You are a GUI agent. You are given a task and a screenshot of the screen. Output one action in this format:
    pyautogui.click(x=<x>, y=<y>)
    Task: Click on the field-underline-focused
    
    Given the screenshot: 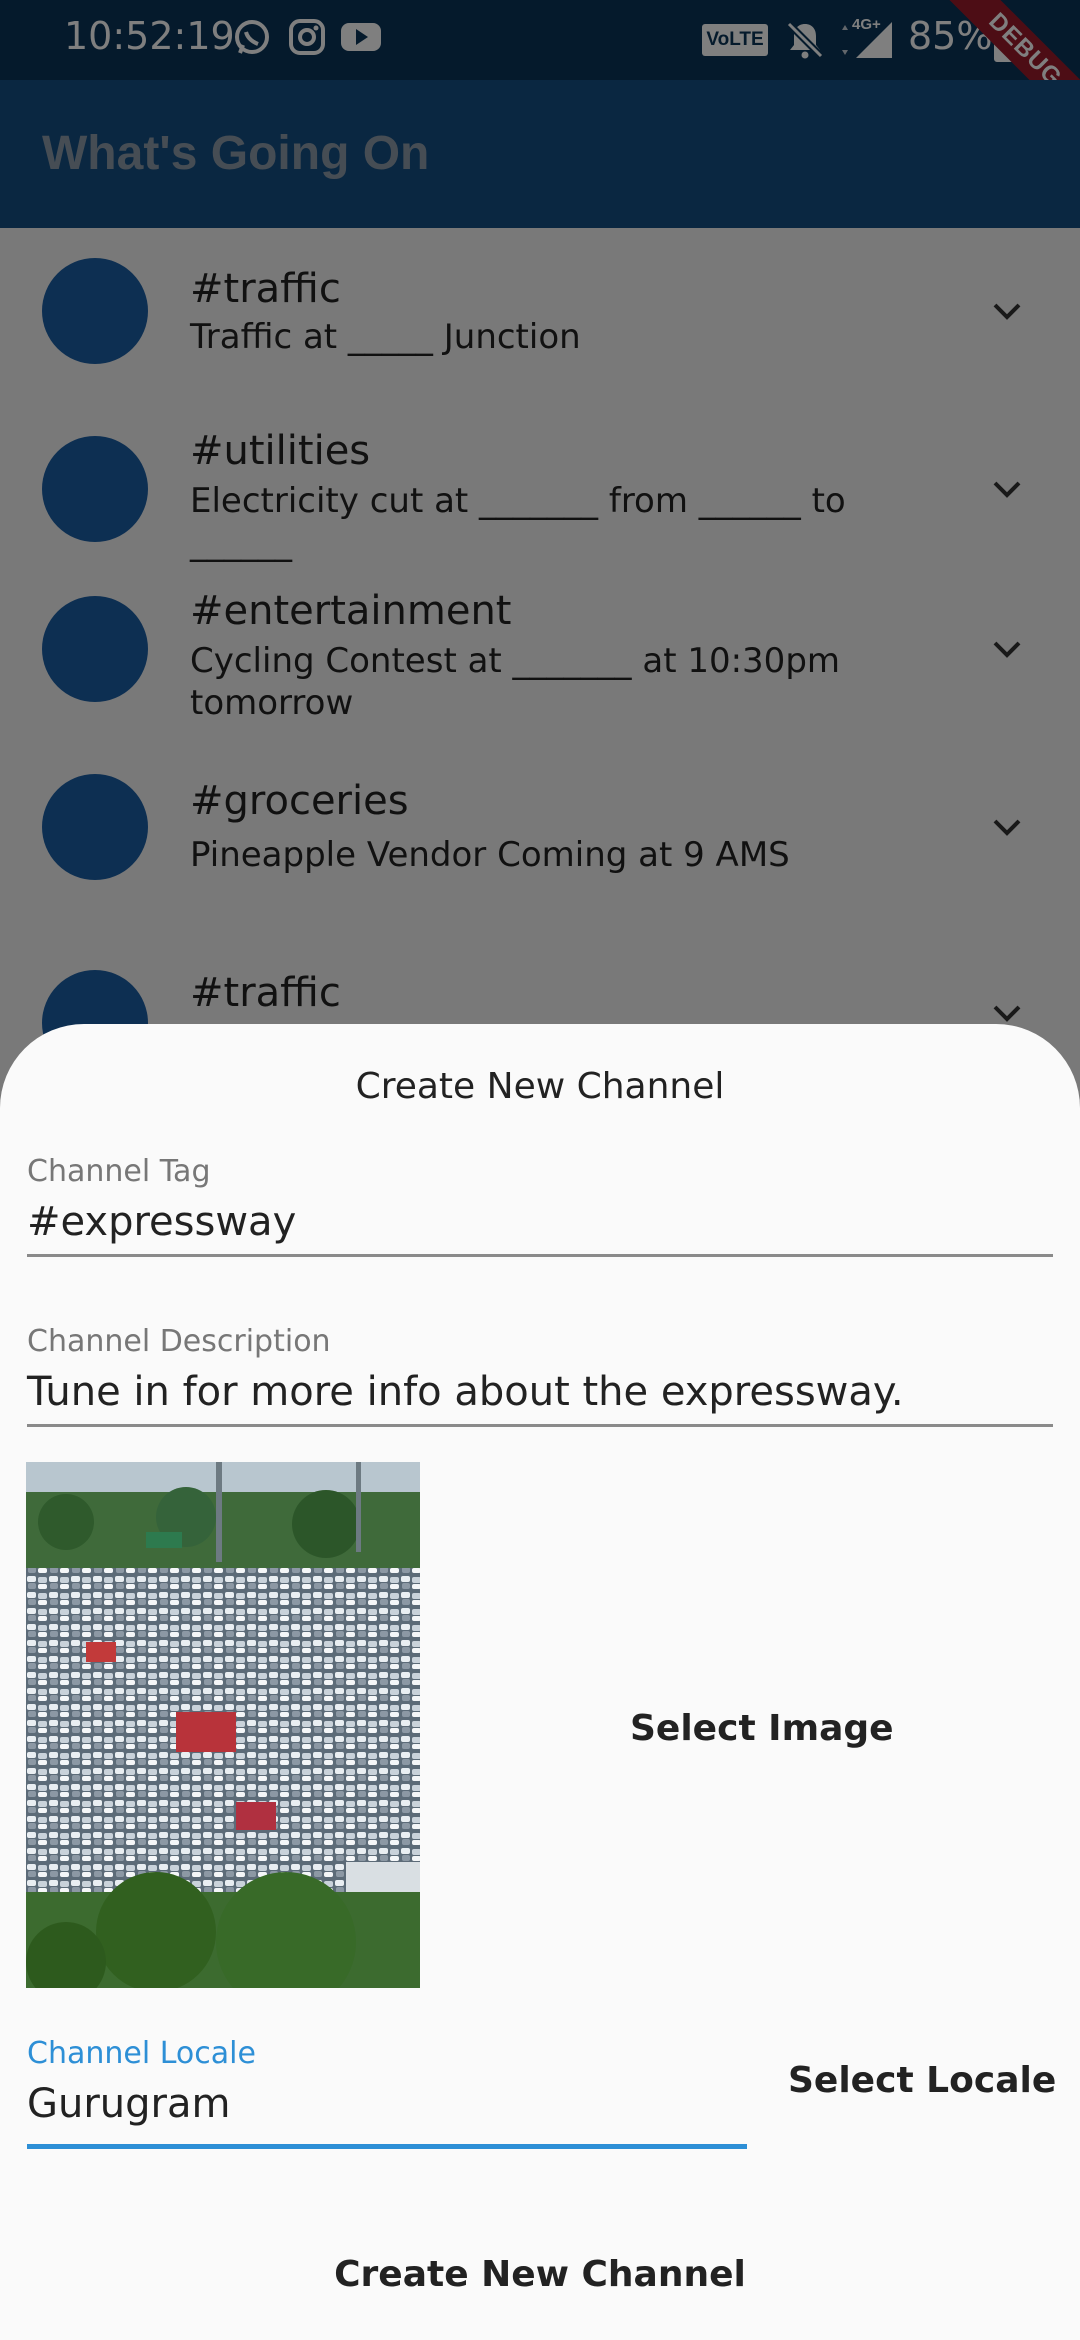 What is the action you would take?
    pyautogui.click(x=387, y=2146)
    